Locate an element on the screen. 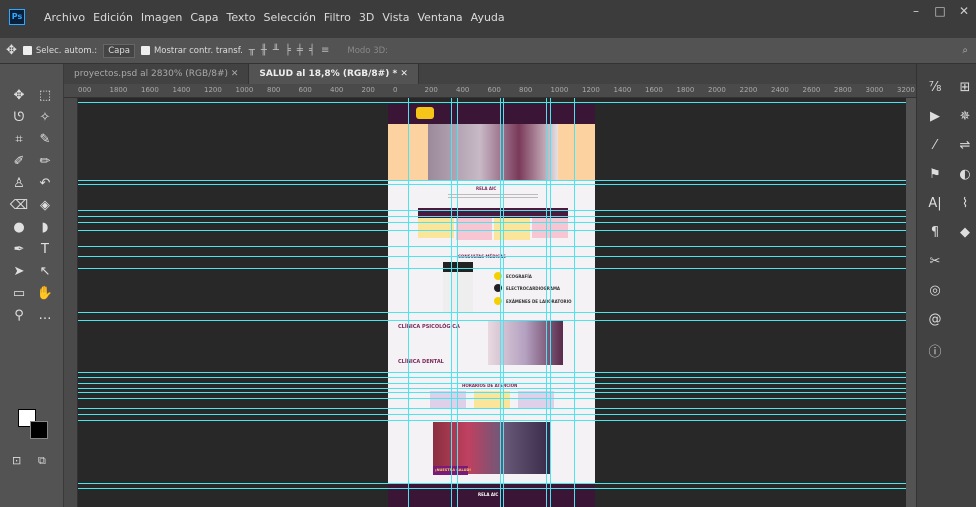 This screenshot has width=976, height=507. align-center-icon: ╪ is located at coordinates (300, 50).